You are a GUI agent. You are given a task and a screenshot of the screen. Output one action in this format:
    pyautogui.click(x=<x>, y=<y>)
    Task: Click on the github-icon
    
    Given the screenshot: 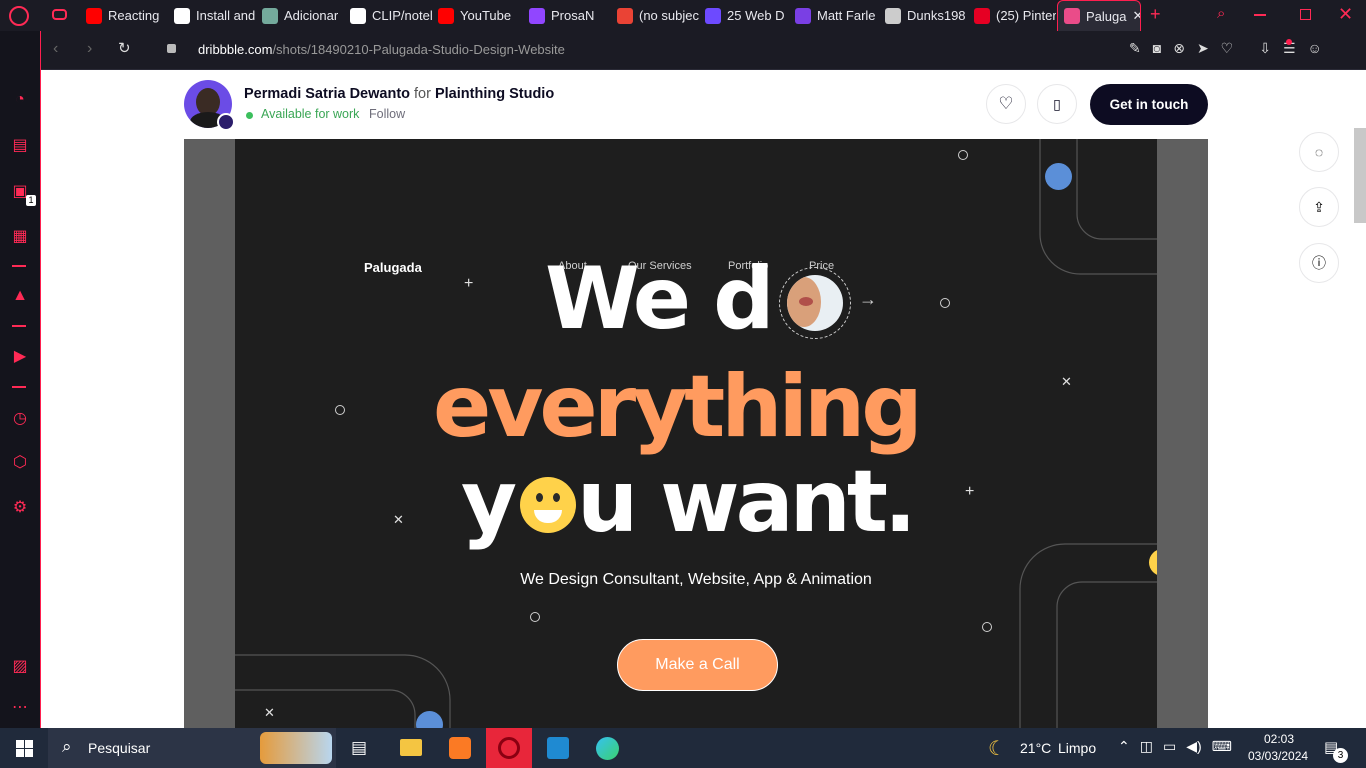 What is the action you would take?
    pyautogui.click(x=358, y=15)
    